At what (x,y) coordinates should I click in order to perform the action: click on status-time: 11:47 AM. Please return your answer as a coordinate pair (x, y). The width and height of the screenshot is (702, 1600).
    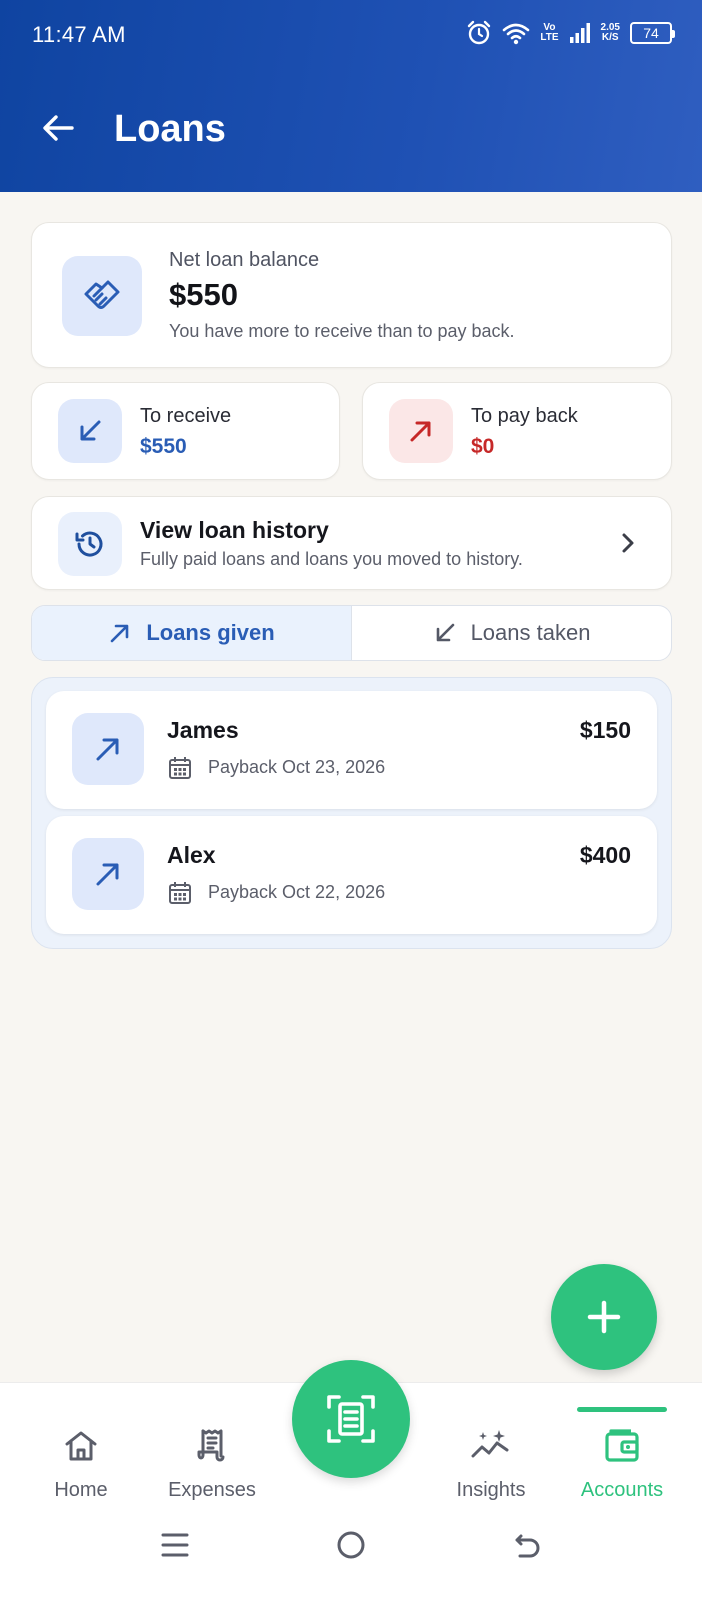
    Looking at the image, I should click on (79, 34).